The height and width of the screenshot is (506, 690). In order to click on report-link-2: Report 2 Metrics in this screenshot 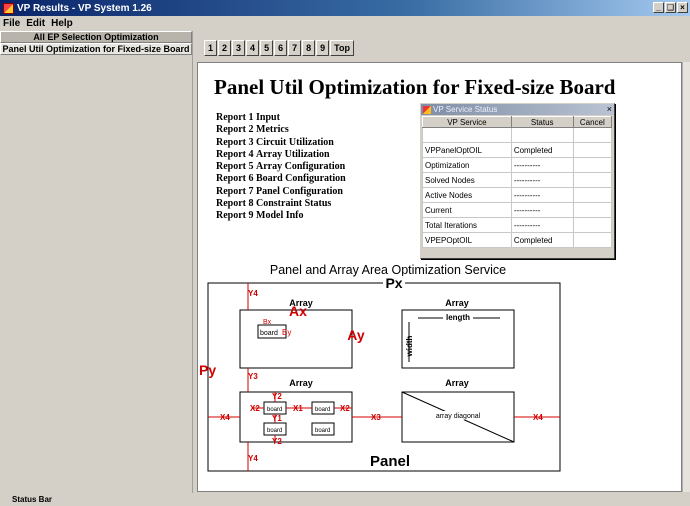, I will do `click(281, 130)`.